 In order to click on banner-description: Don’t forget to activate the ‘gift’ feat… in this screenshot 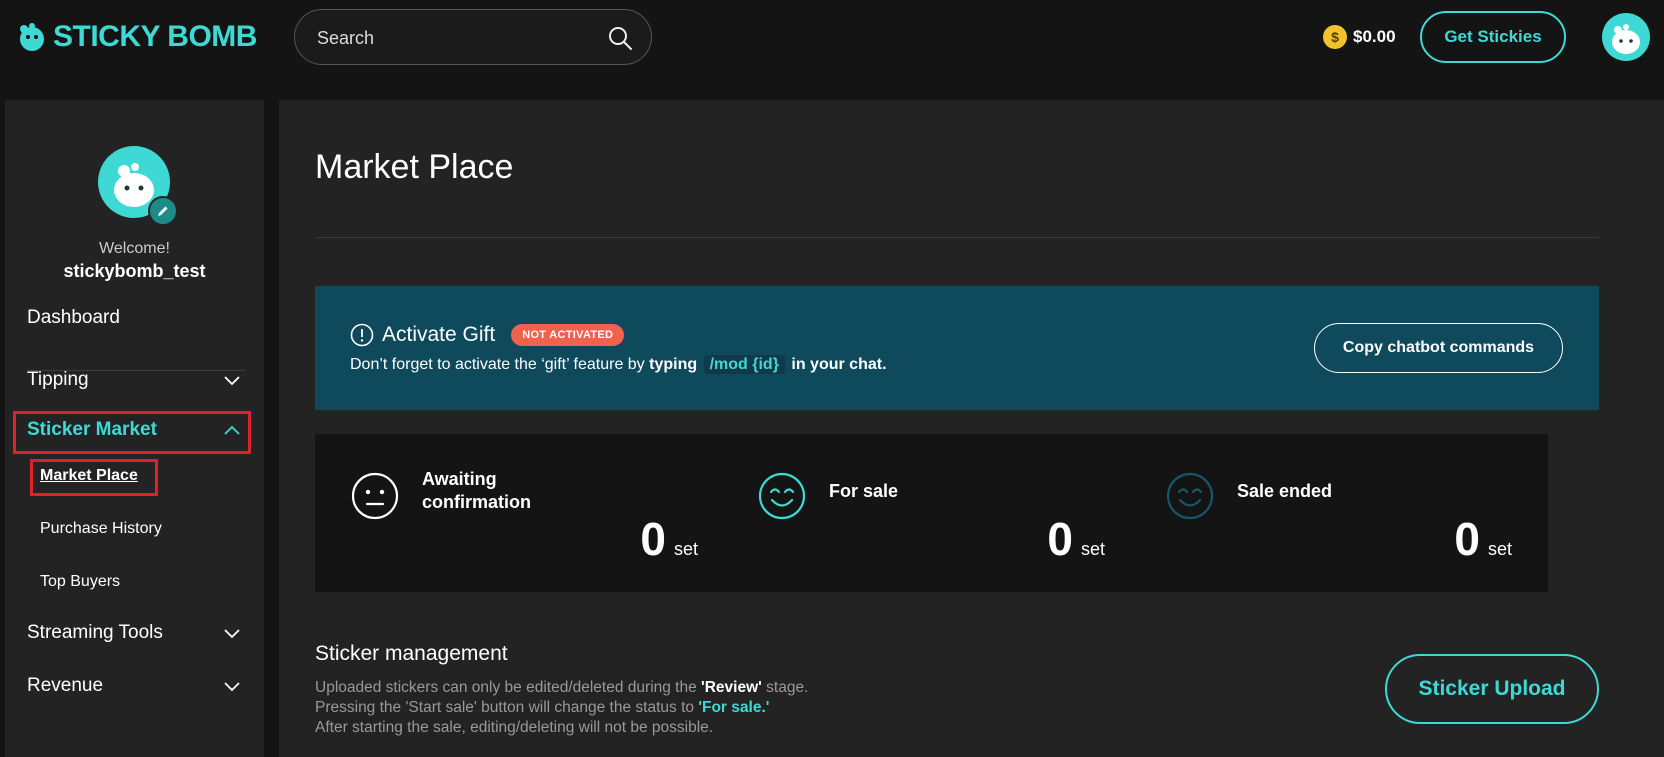, I will do `click(618, 364)`.